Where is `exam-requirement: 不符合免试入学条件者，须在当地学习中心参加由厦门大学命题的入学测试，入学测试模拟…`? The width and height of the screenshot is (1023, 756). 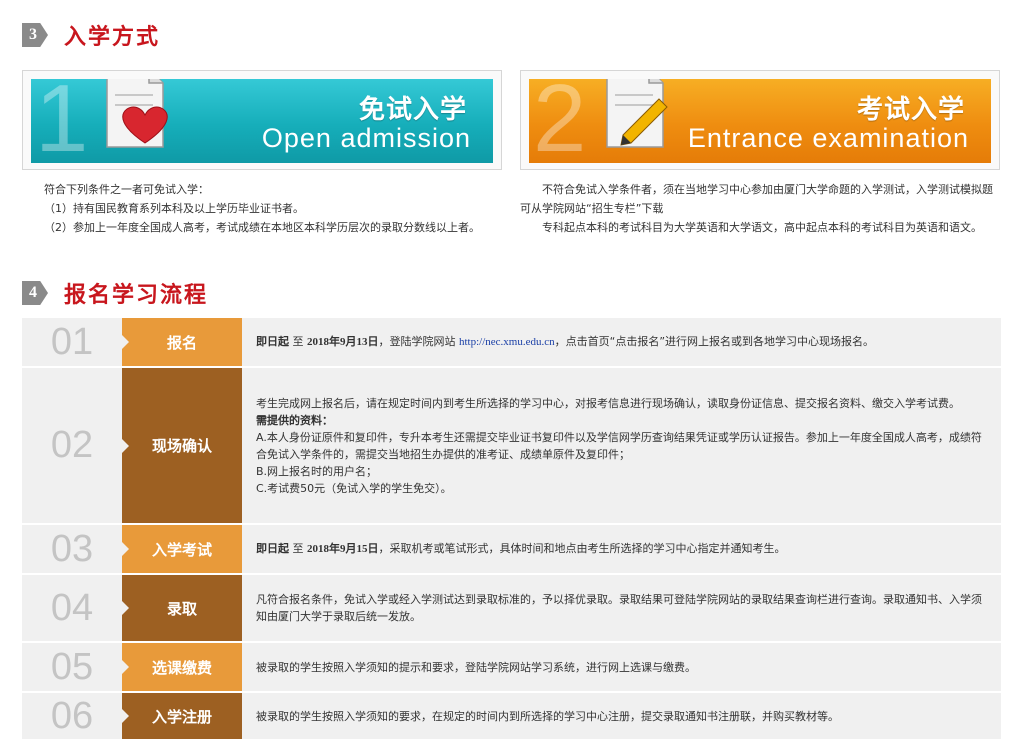
exam-requirement: 不符合免试入学条件者，须在当地学习中心参加由厦门大学命题的入学测试，入学测试模拟… is located at coordinates (756, 199).